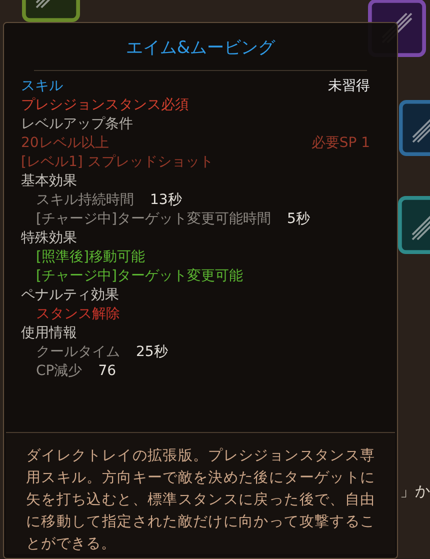 The width and height of the screenshot is (430, 559). I want to click on section-heading: 特殊効果, so click(49, 238).